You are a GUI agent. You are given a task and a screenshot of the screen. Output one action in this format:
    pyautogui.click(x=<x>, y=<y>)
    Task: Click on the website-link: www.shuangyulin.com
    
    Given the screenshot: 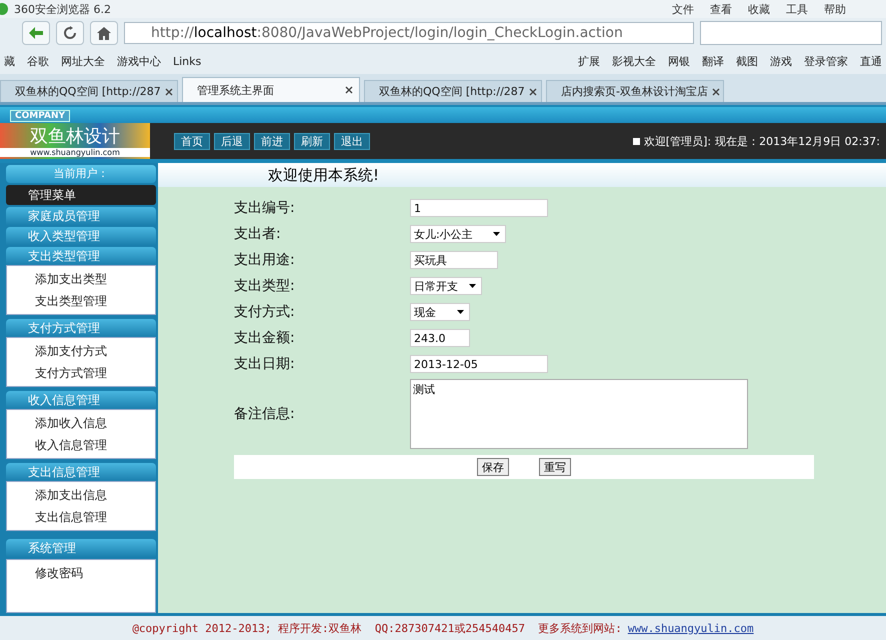 What is the action you would take?
    pyautogui.click(x=691, y=628)
    